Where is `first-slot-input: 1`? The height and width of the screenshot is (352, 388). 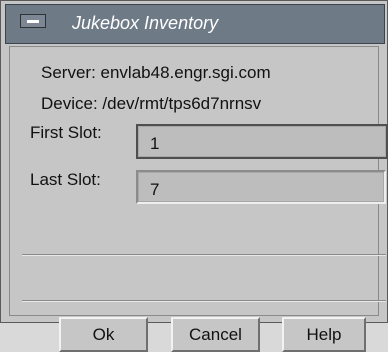 first-slot-input: 1 is located at coordinates (262, 141).